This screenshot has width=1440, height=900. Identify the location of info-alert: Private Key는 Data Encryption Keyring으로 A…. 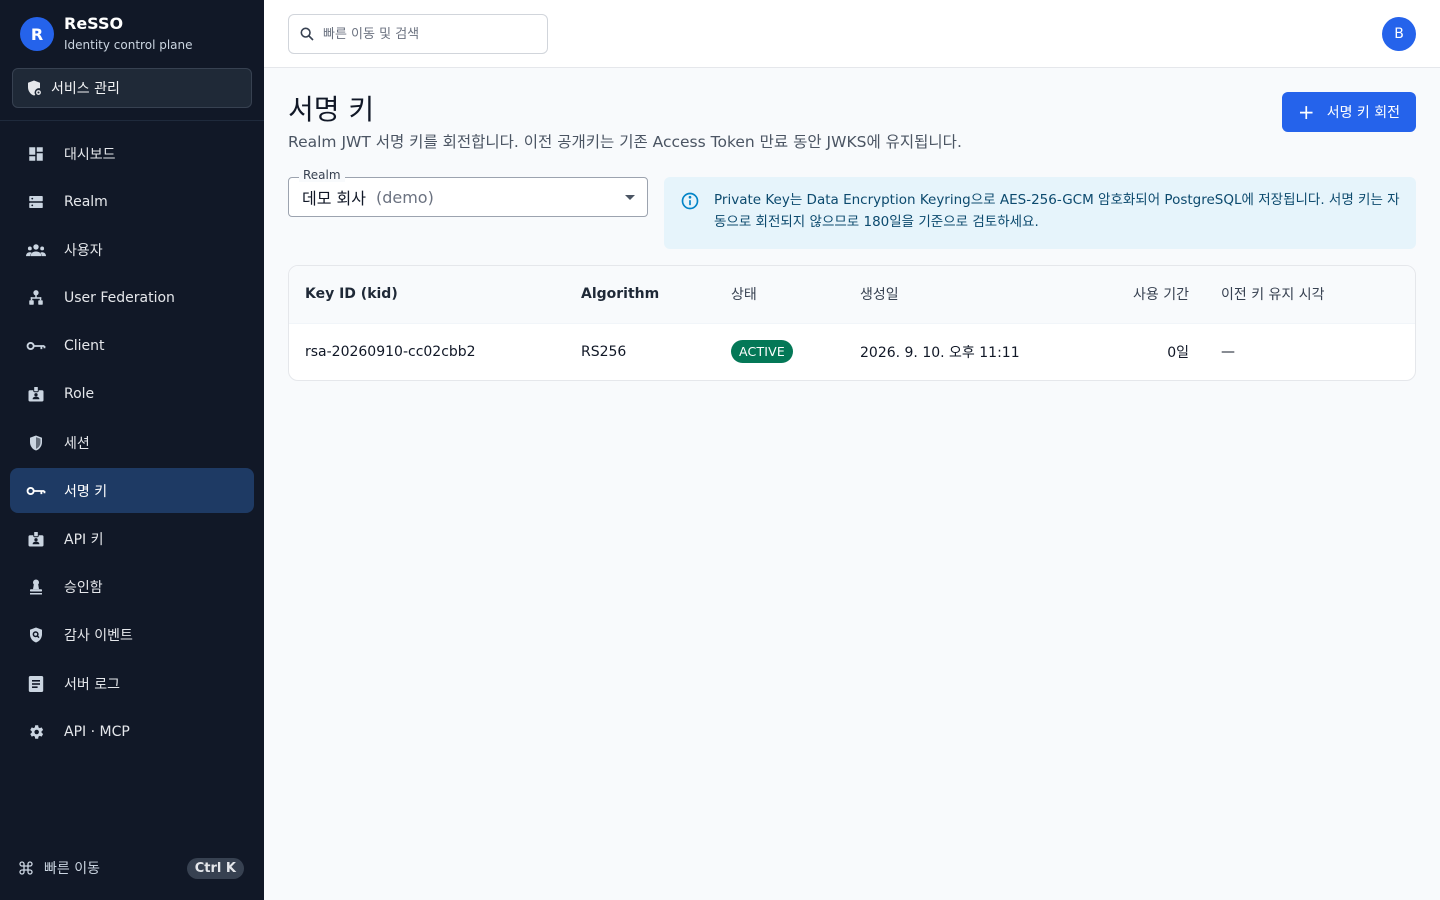
(1040, 213).